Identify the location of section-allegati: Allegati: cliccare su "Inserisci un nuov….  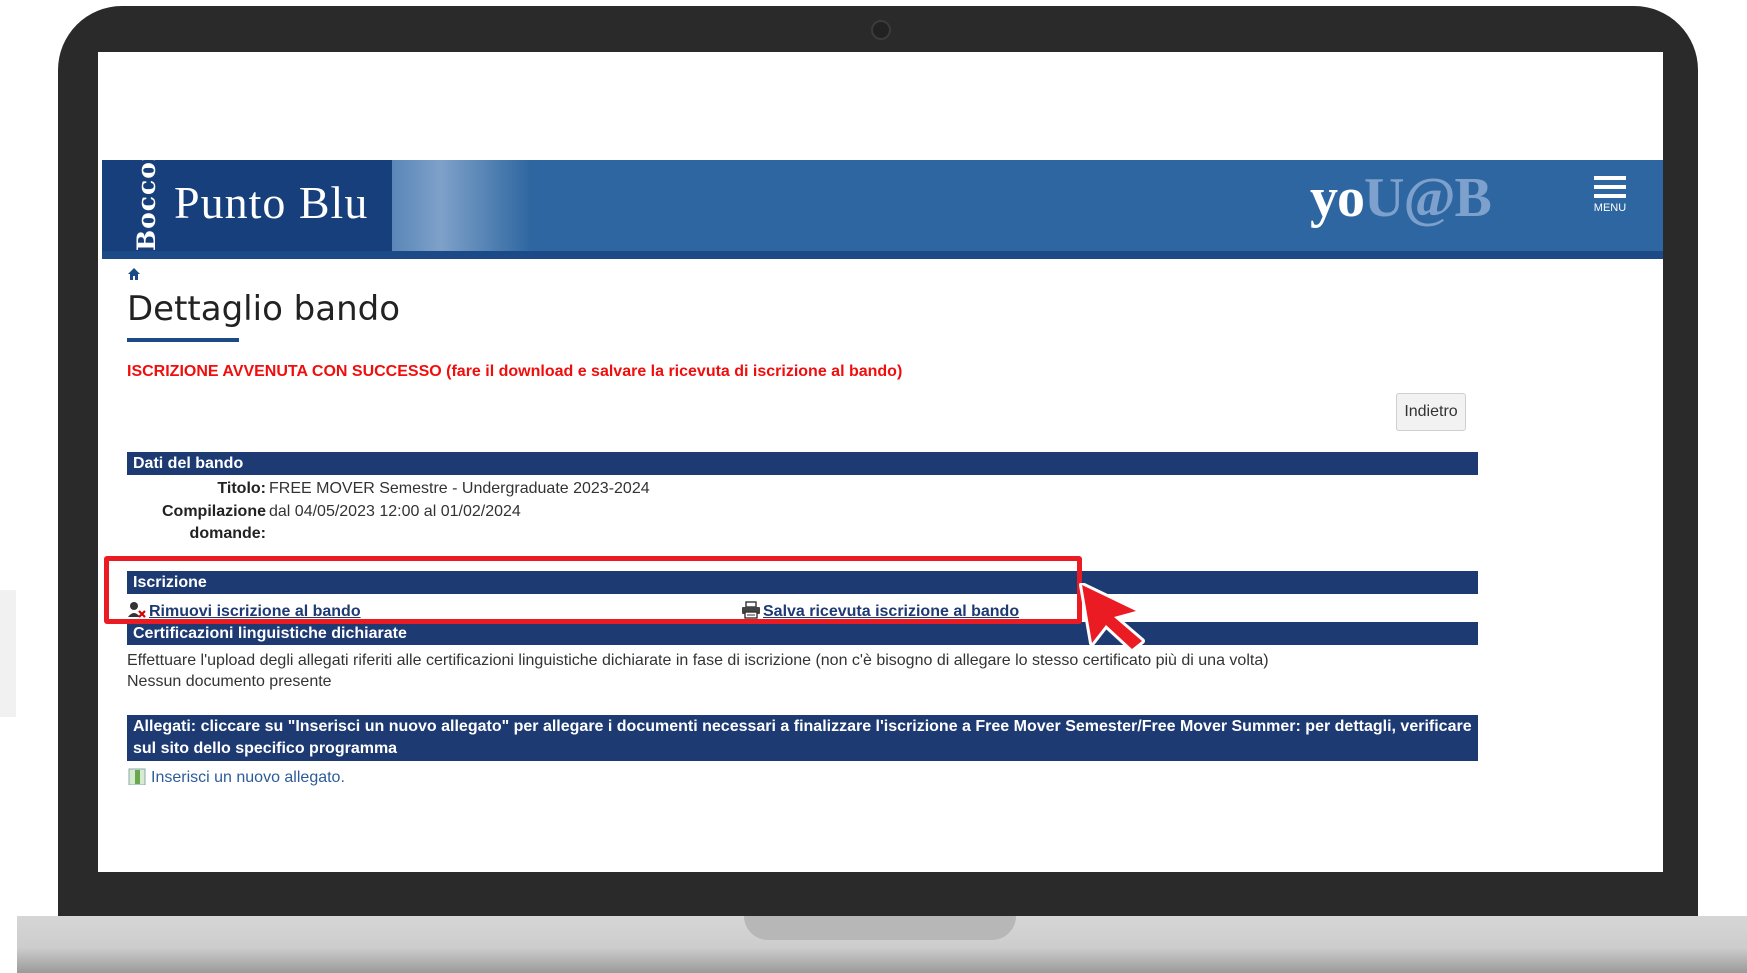
(802, 738).